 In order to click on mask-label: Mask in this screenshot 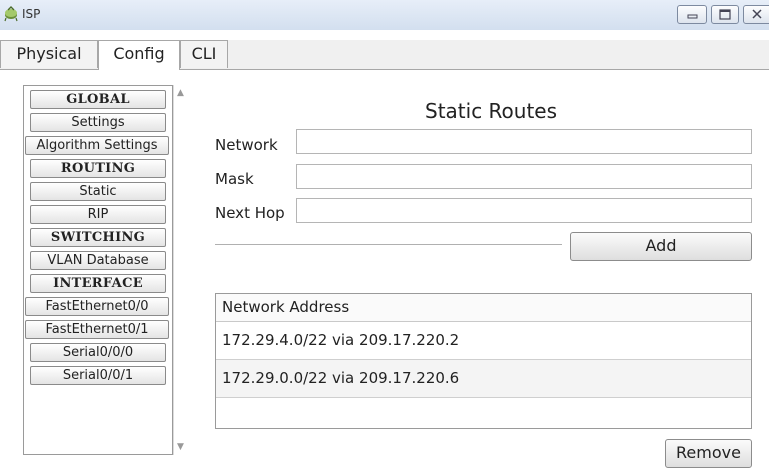, I will do `click(234, 179)`.